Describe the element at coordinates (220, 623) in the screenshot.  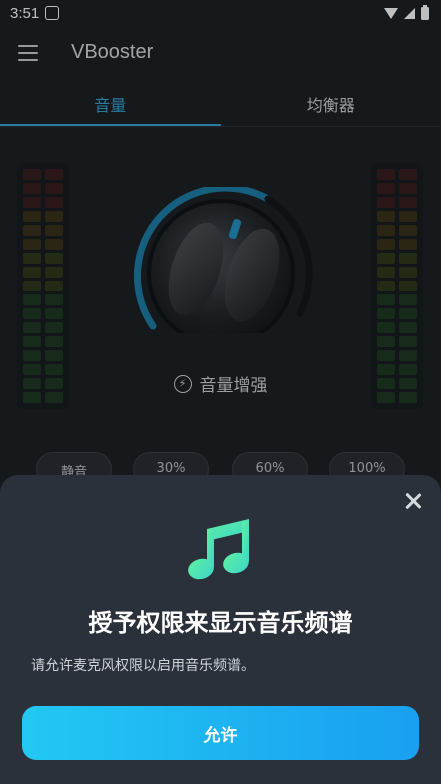
I see `sheet-title: 授予权限来显示音乐频谱` at that location.